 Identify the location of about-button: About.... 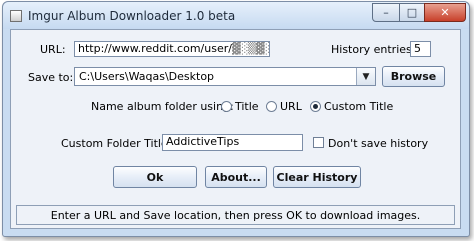
(236, 177).